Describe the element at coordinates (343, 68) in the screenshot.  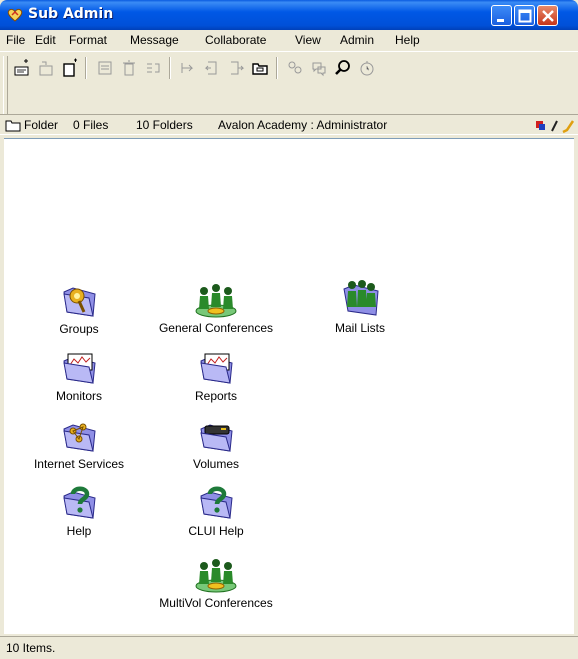
I see `search-icon` at that location.